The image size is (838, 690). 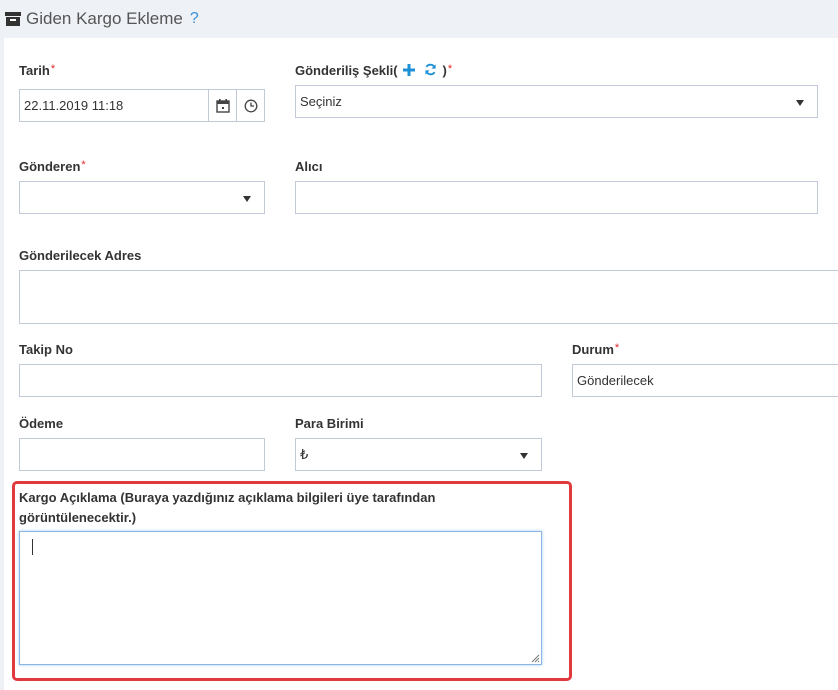 I want to click on help-icon: ?, so click(x=194, y=19).